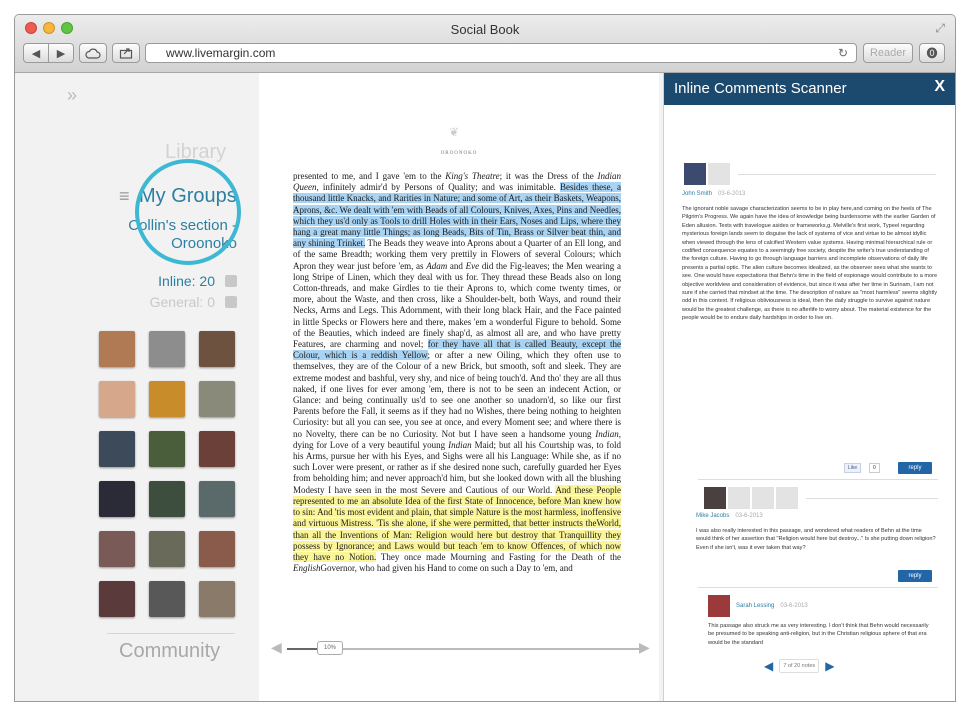  What do you see at coordinates (755, 606) in the screenshot?
I see `comment-author: Sarah Lessing` at bounding box center [755, 606].